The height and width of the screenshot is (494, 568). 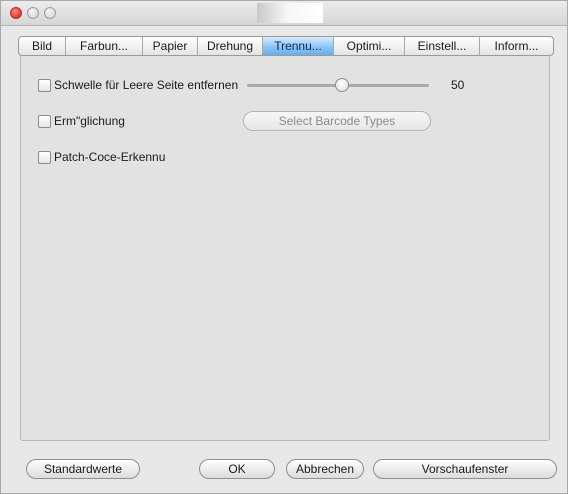 I want to click on minimize-icon, so click(x=33, y=13).